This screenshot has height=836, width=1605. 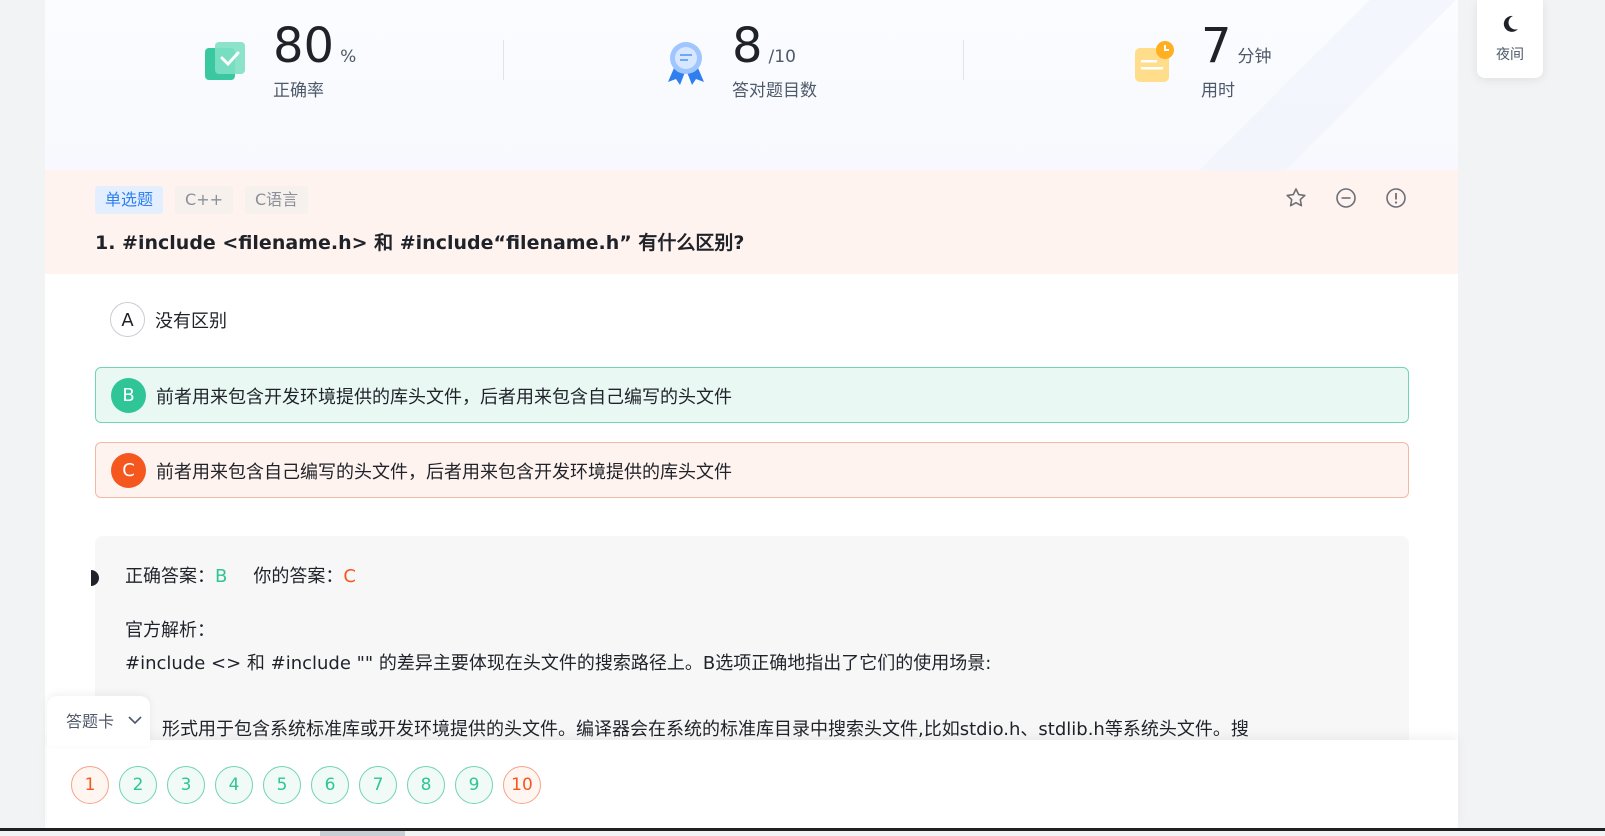 What do you see at coordinates (522, 785) in the screenshot?
I see `answer-card-item: 10` at bounding box center [522, 785].